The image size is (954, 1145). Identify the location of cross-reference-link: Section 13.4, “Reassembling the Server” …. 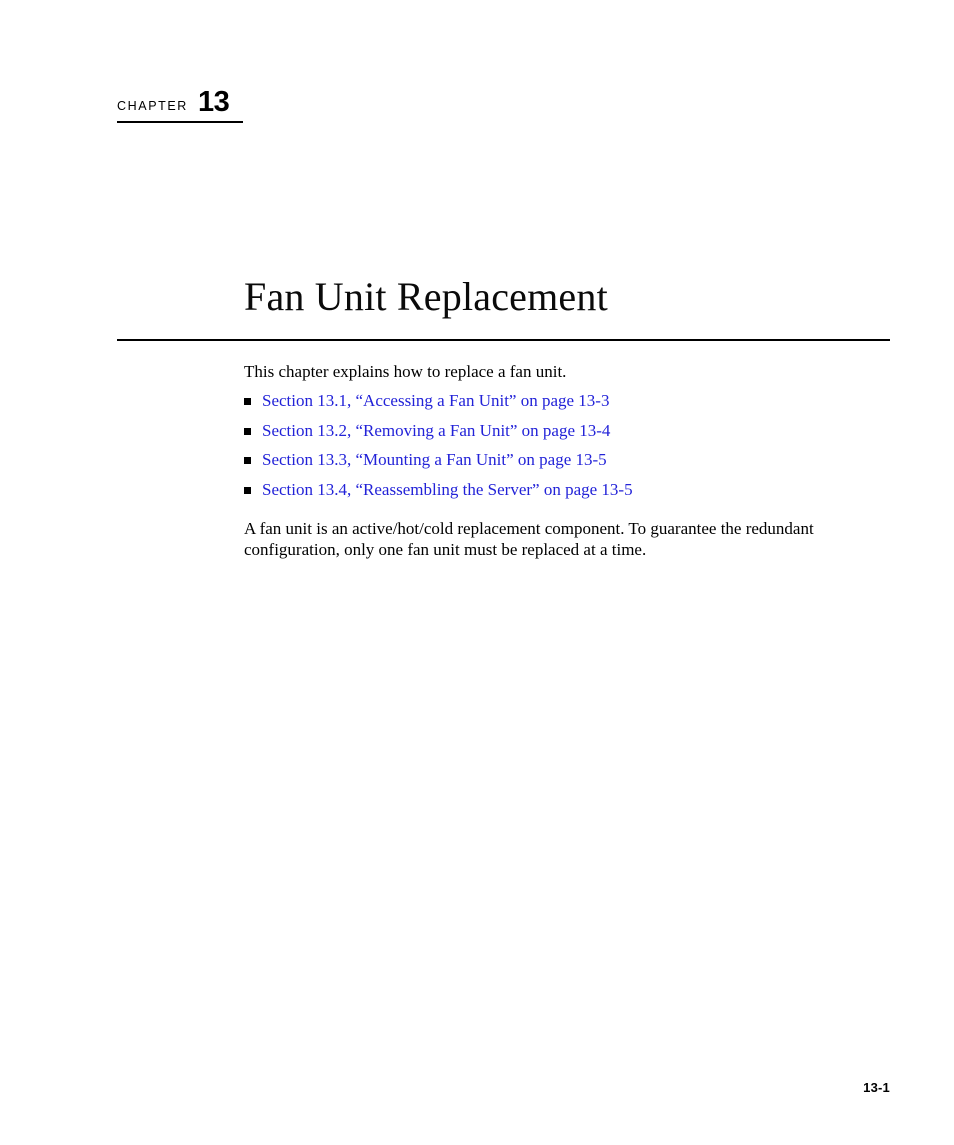
(447, 490).